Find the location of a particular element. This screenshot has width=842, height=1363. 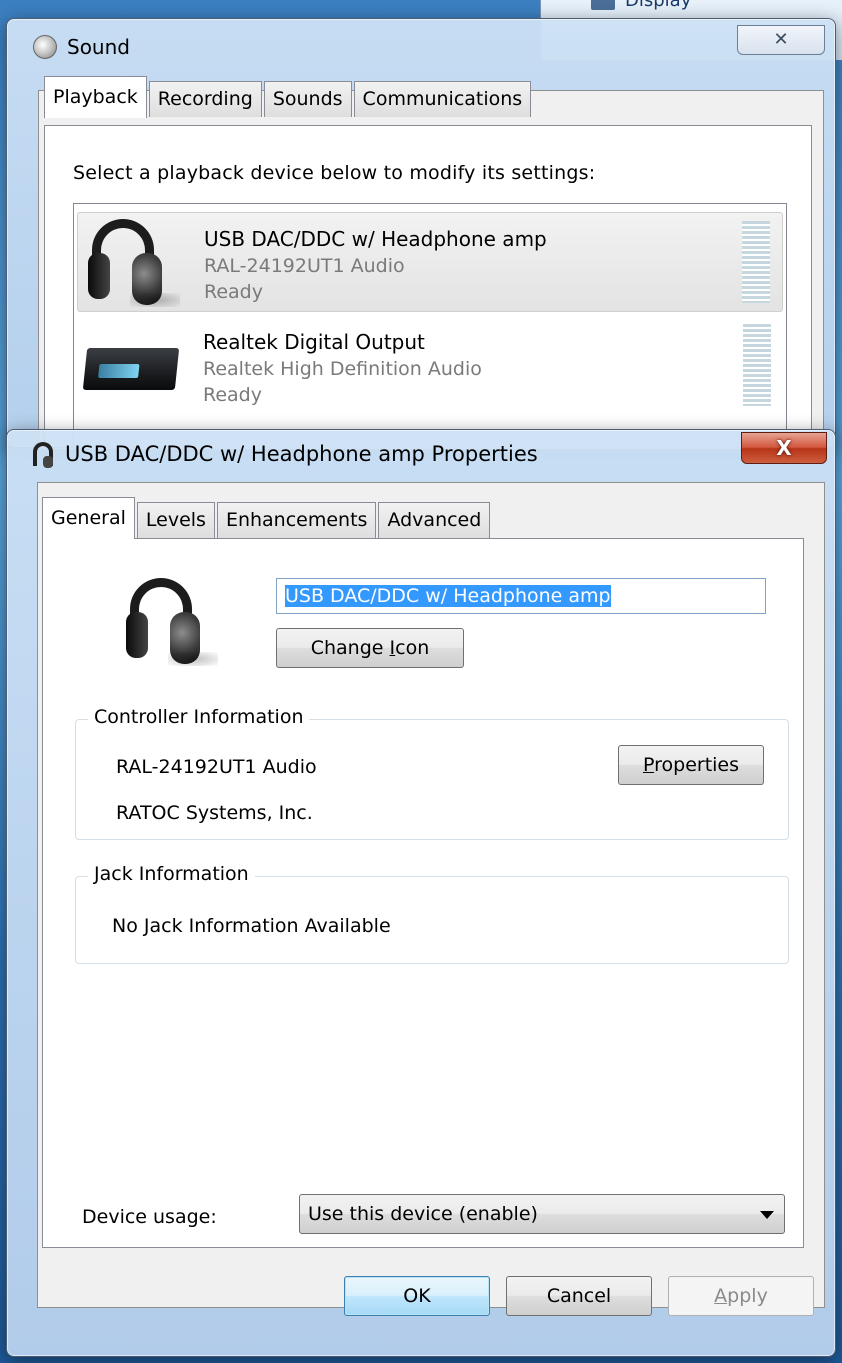

properties-window-title: USB DAC/DDC w/ Headphone amp Properties is located at coordinates (301, 454).